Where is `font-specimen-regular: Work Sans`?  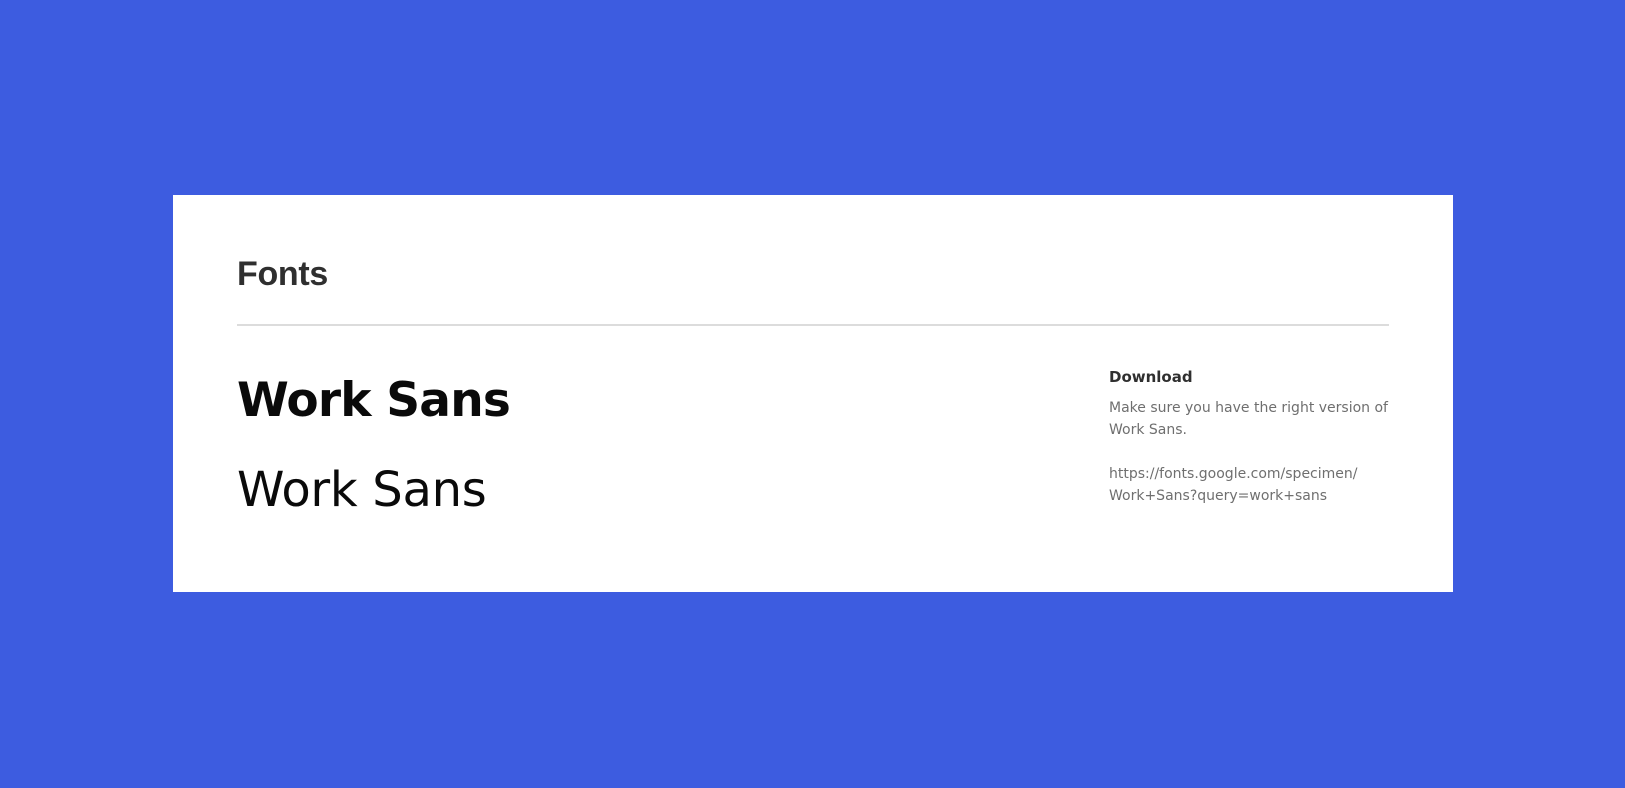
font-specimen-regular: Work Sans is located at coordinates (362, 490).